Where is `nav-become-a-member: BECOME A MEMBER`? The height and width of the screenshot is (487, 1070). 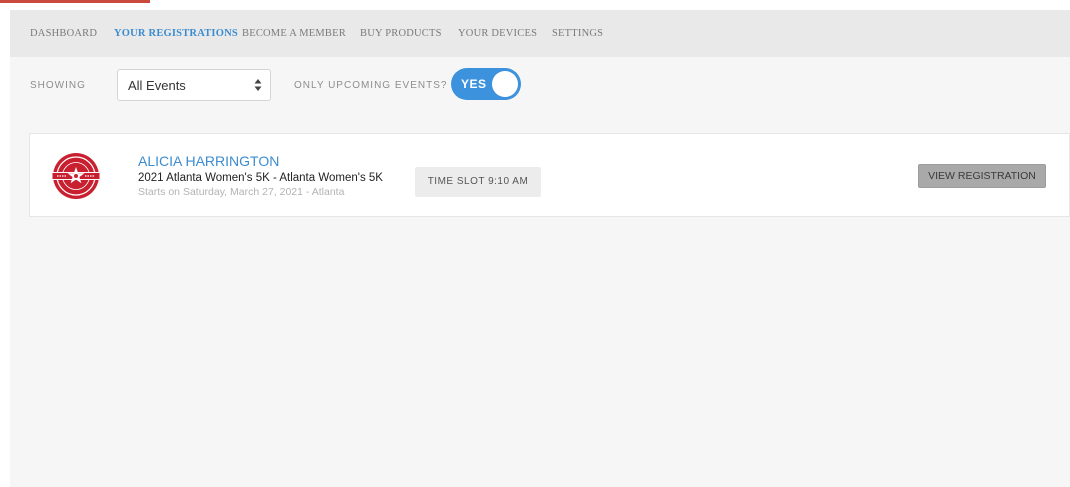 nav-become-a-member: BECOME A MEMBER is located at coordinates (294, 33).